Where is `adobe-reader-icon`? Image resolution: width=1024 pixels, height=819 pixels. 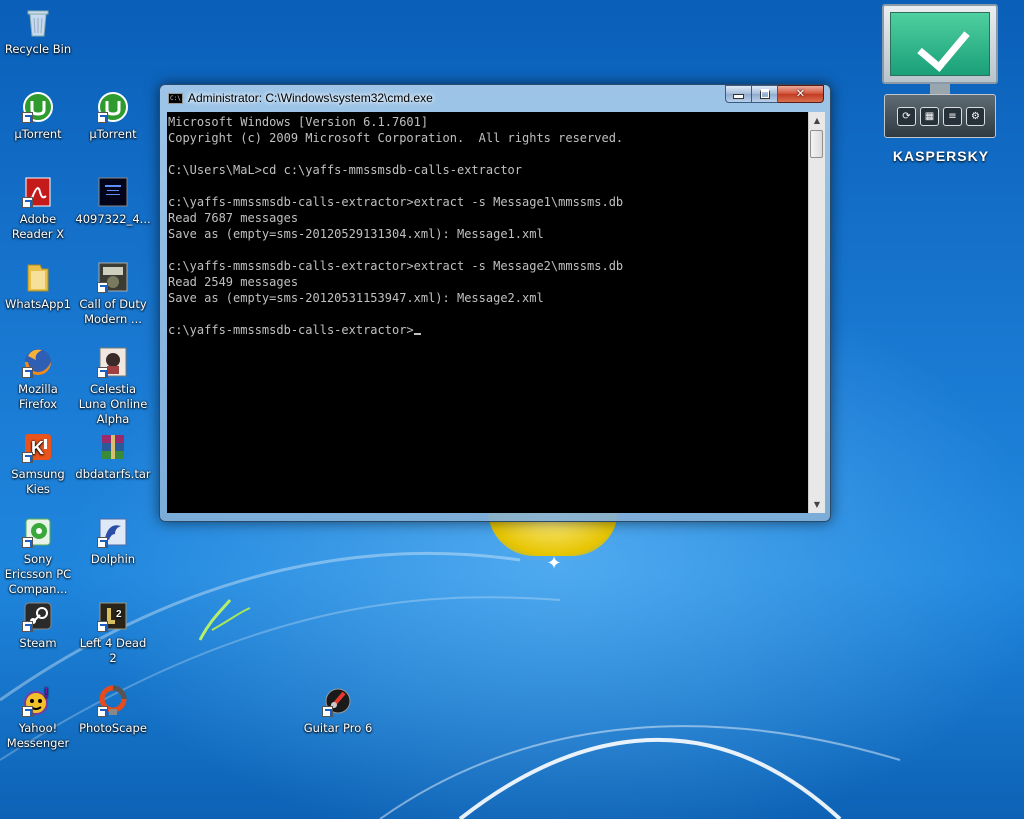 adobe-reader-icon is located at coordinates (38, 192).